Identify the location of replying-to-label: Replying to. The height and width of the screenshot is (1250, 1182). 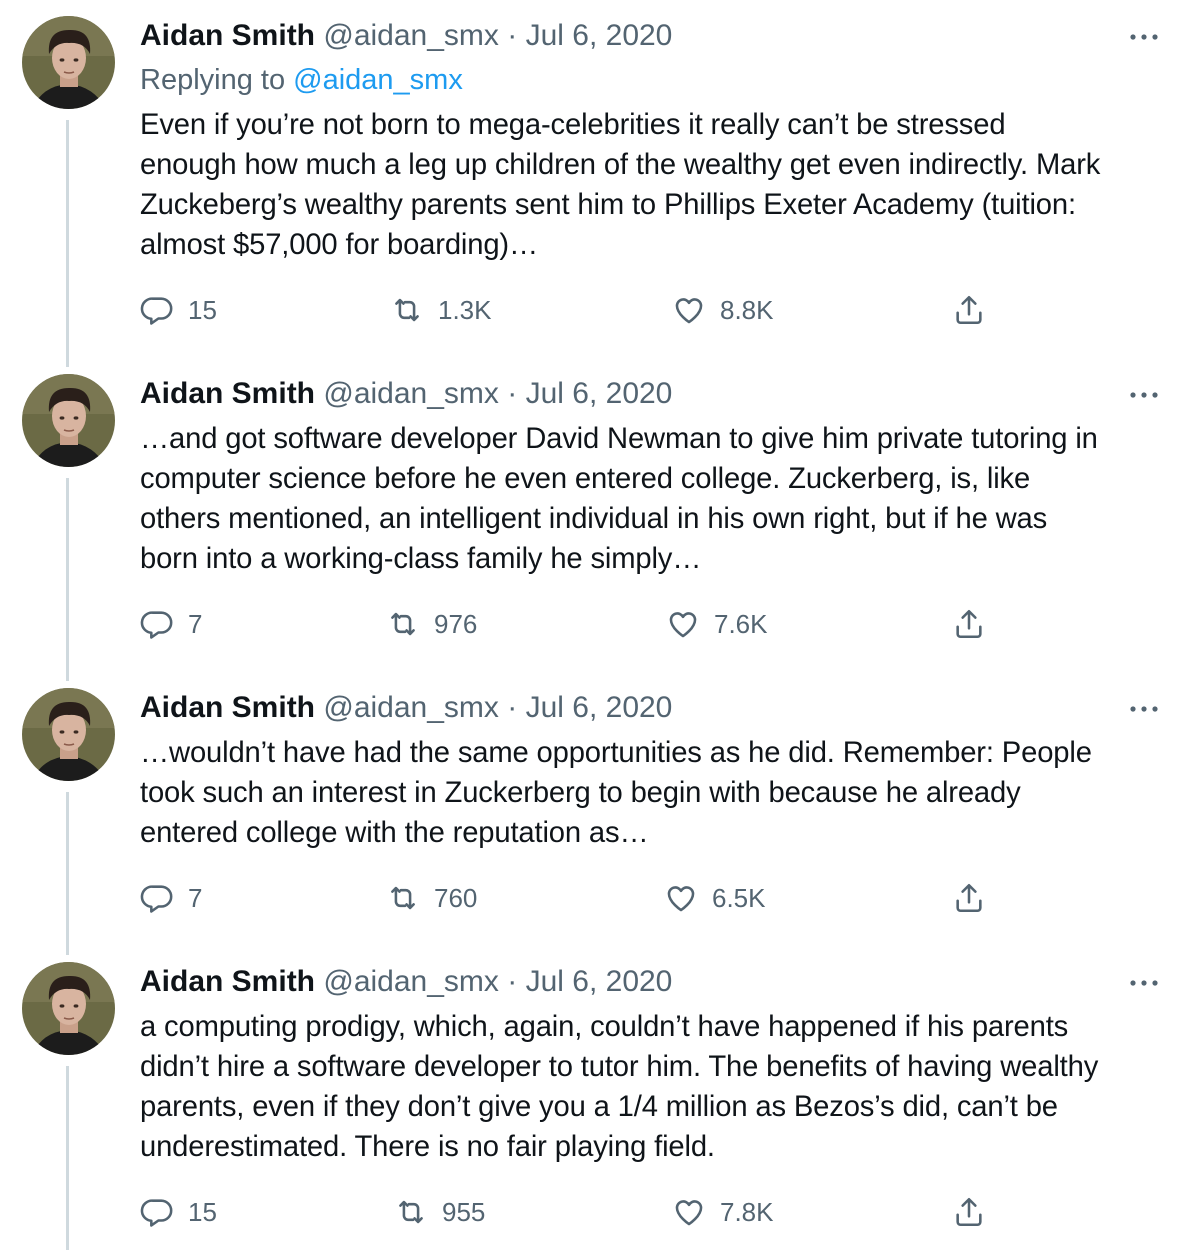
(213, 80).